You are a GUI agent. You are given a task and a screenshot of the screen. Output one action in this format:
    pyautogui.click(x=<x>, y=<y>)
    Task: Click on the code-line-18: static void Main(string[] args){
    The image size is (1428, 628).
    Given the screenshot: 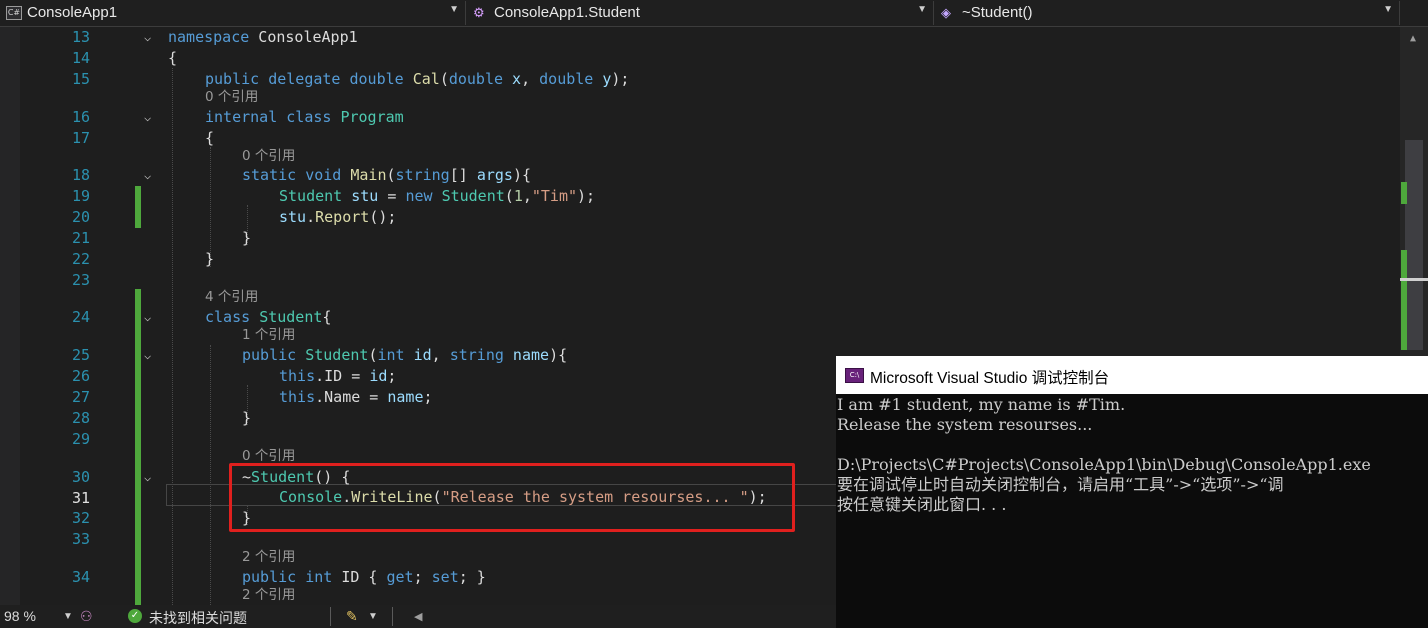 What is the action you would take?
    pyautogui.click(x=386, y=175)
    